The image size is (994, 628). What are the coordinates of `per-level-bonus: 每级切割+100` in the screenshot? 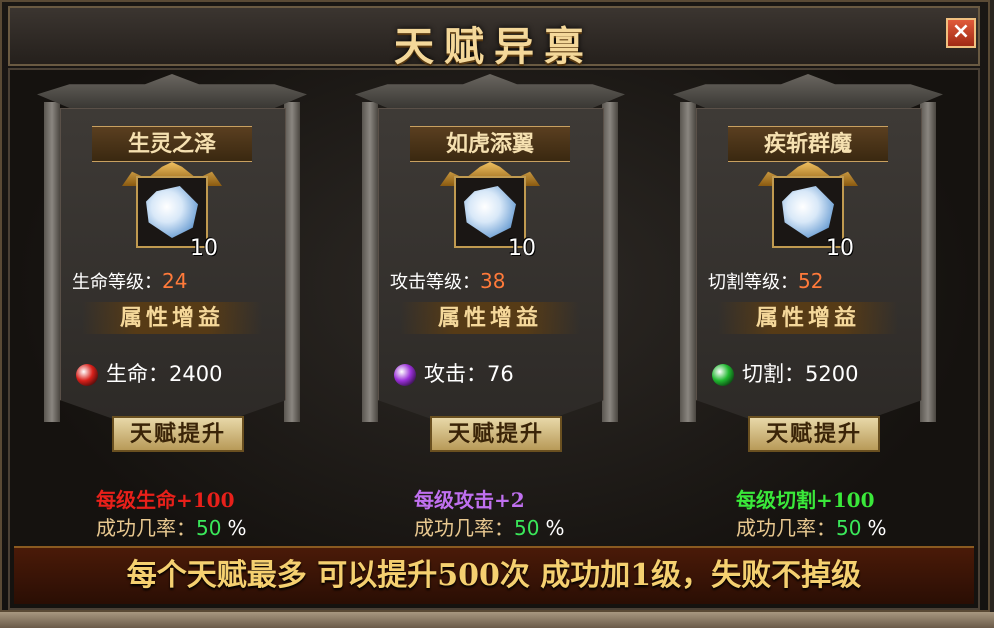 It's located at (805, 500).